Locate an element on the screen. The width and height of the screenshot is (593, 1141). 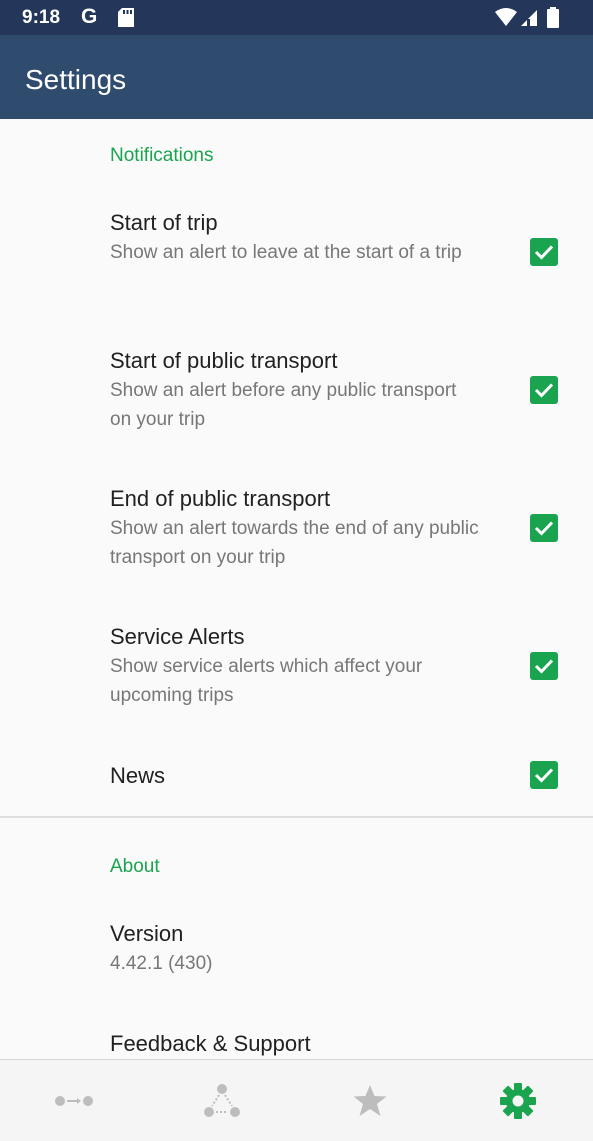
battery-icon is located at coordinates (553, 17).